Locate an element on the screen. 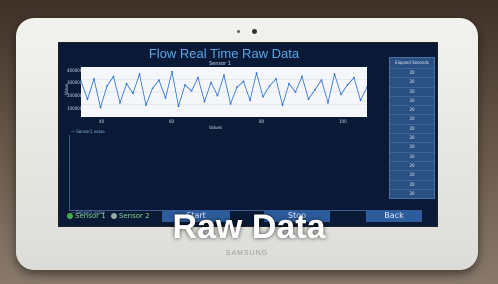 This screenshot has height=284, width=498. sensor1-series-line is located at coordinates (224, 90).